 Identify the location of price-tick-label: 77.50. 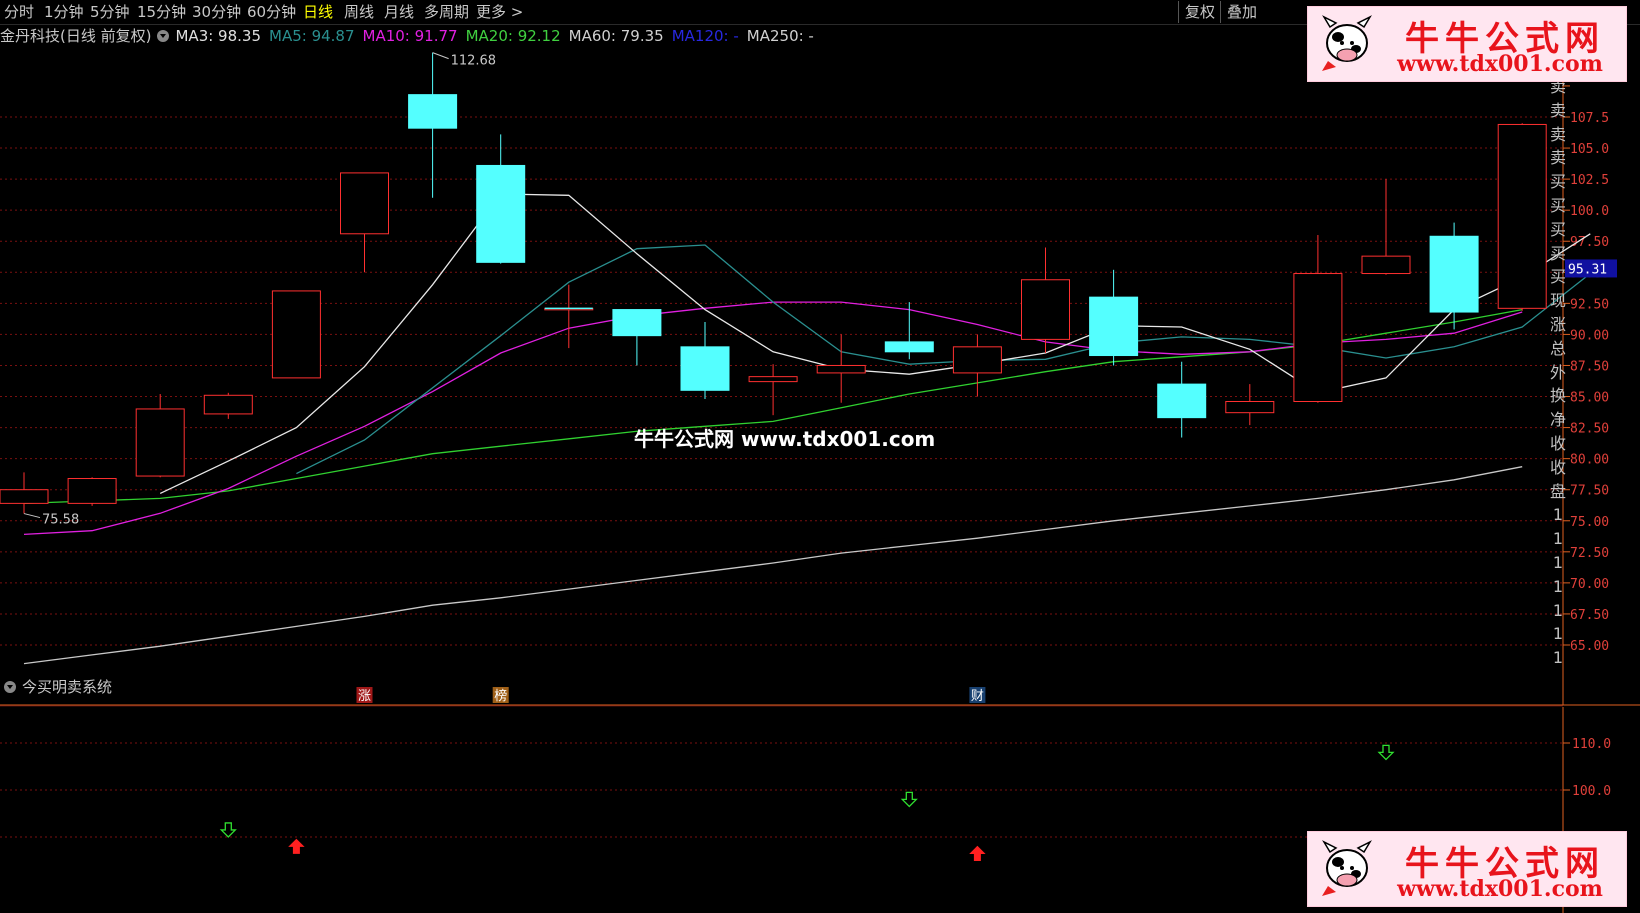
(1589, 491).